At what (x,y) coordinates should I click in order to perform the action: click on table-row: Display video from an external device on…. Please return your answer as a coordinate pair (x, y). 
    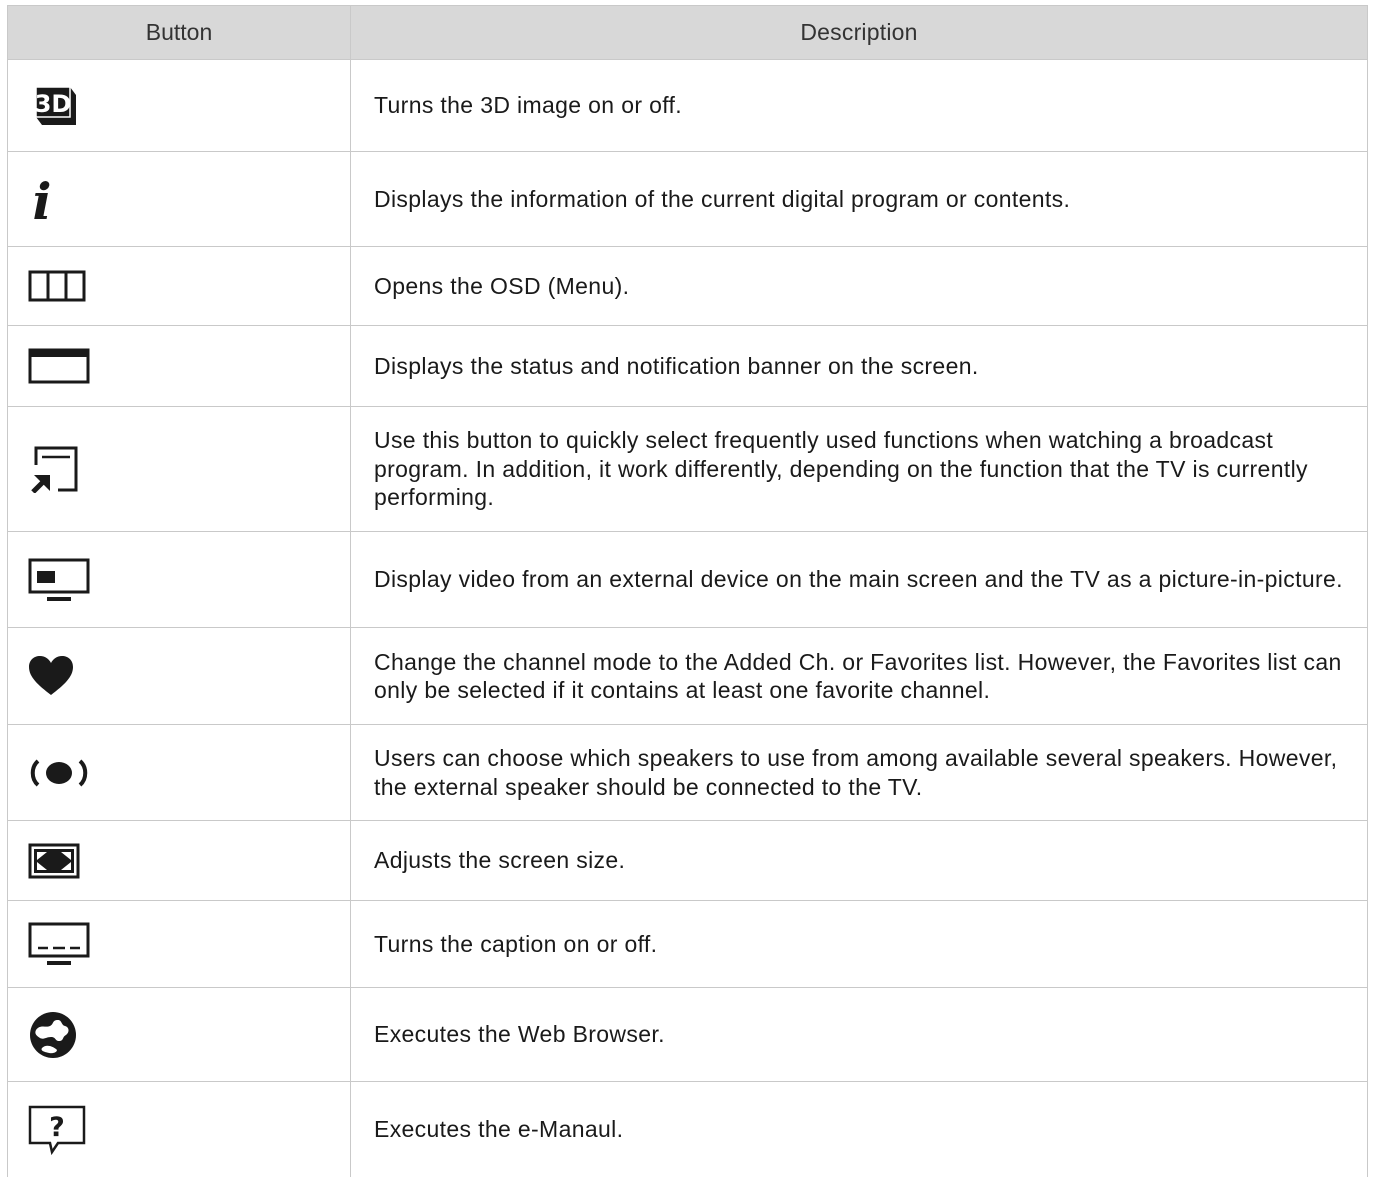
    Looking at the image, I should click on (687, 580).